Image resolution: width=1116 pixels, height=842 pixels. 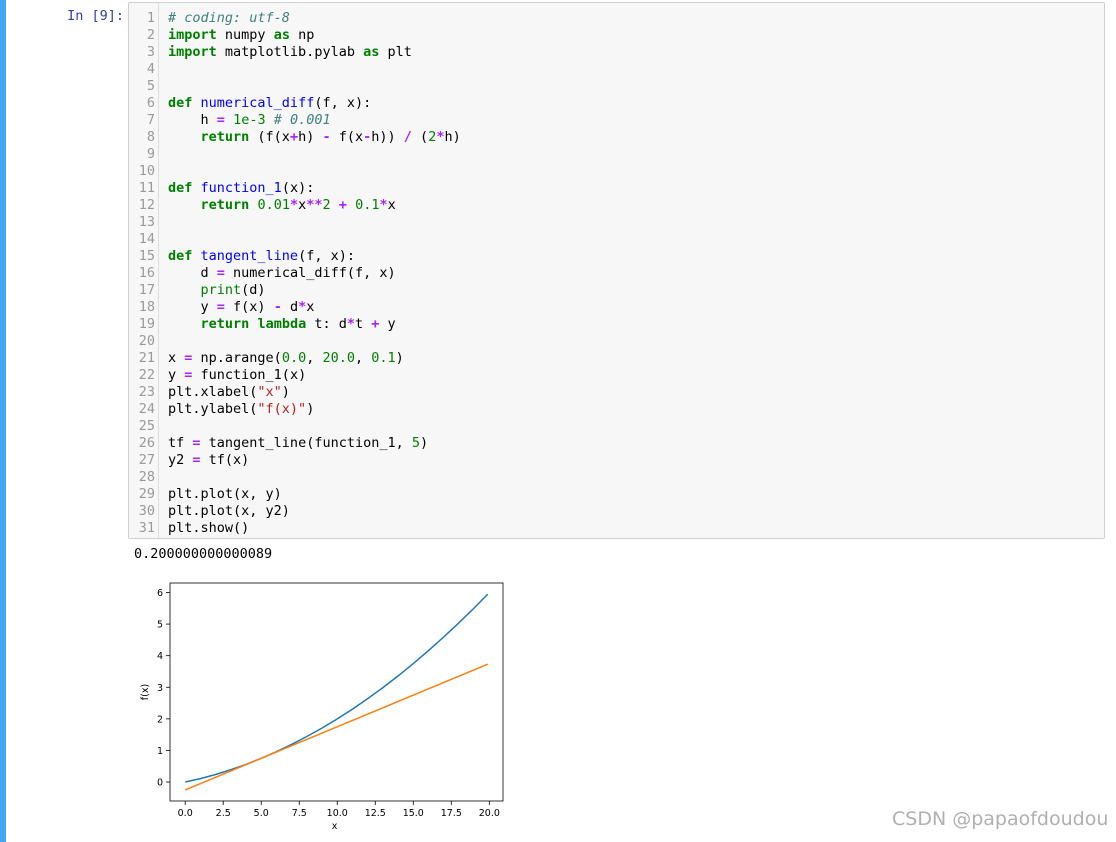 I want to click on code-text: y2 = tf(x), so click(x=209, y=460).